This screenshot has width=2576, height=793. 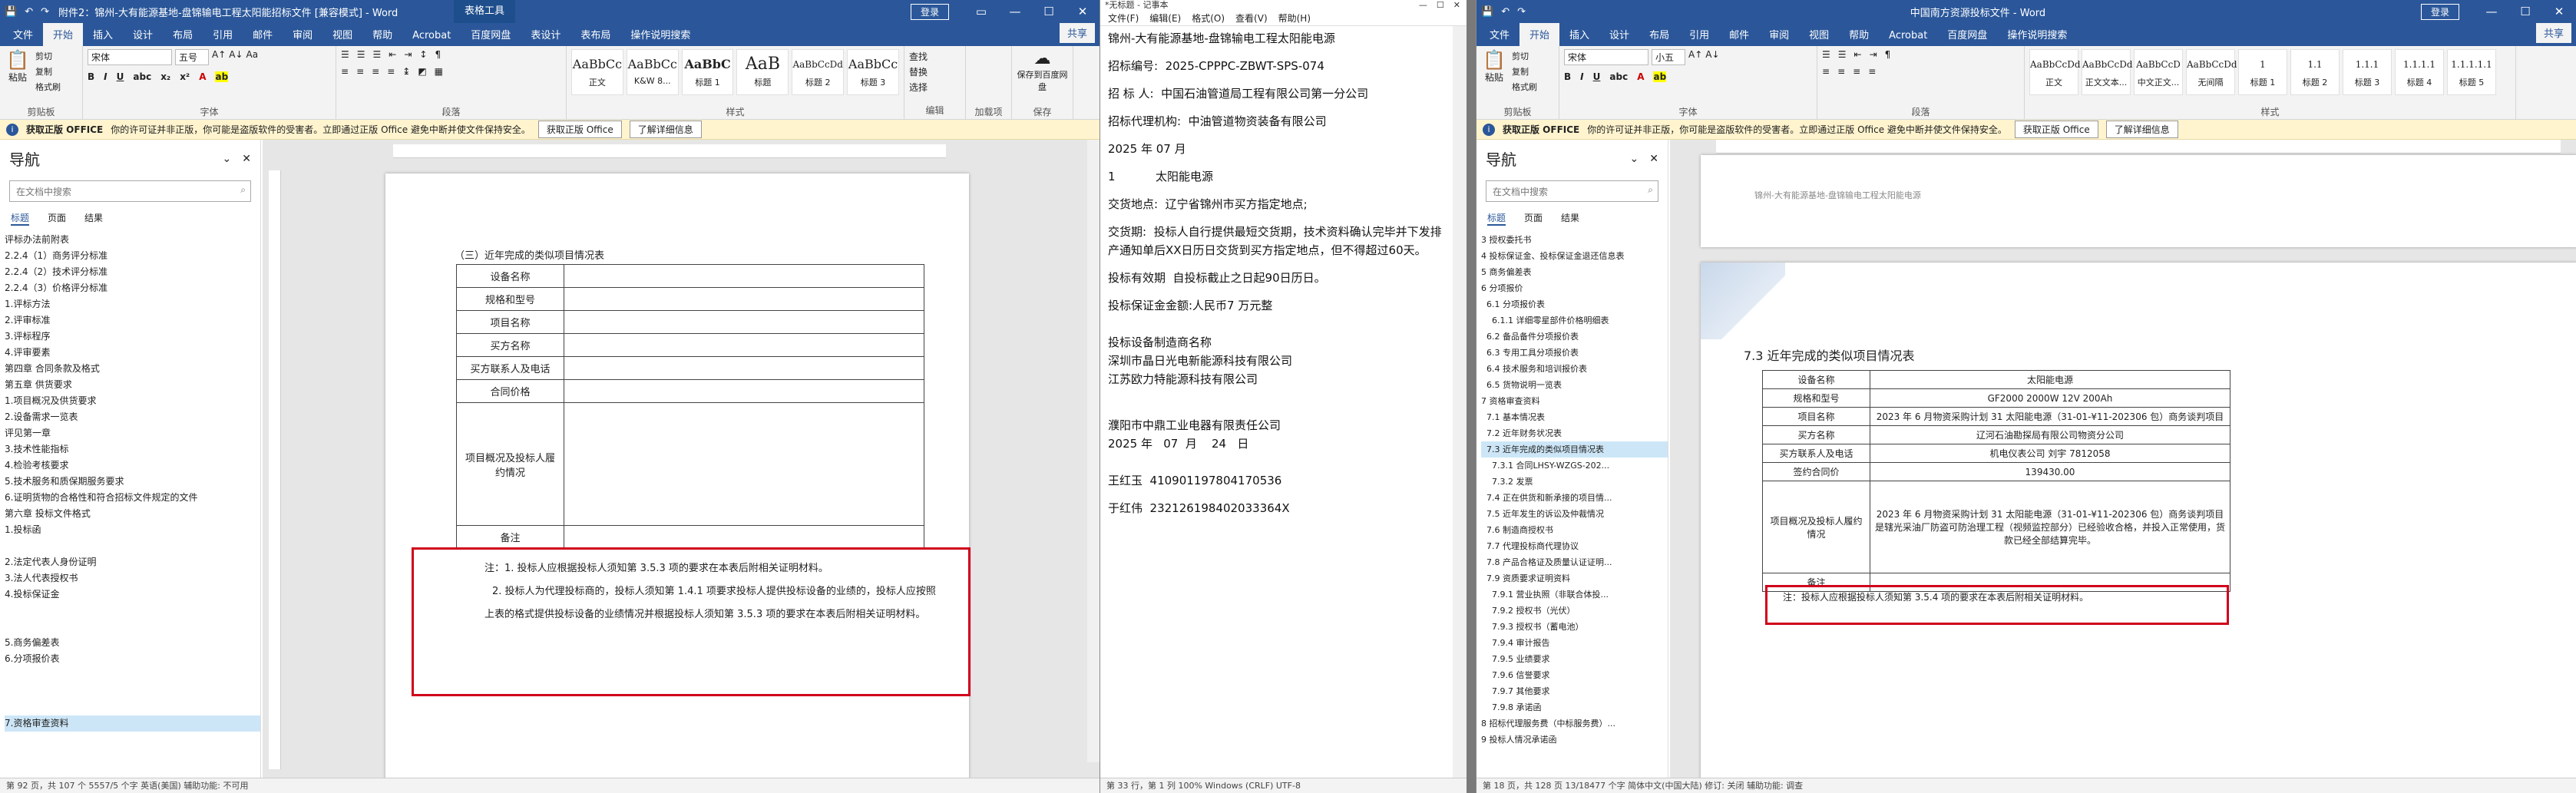 I want to click on decrease-indent-icon: ⇤, so click(x=1858, y=54).